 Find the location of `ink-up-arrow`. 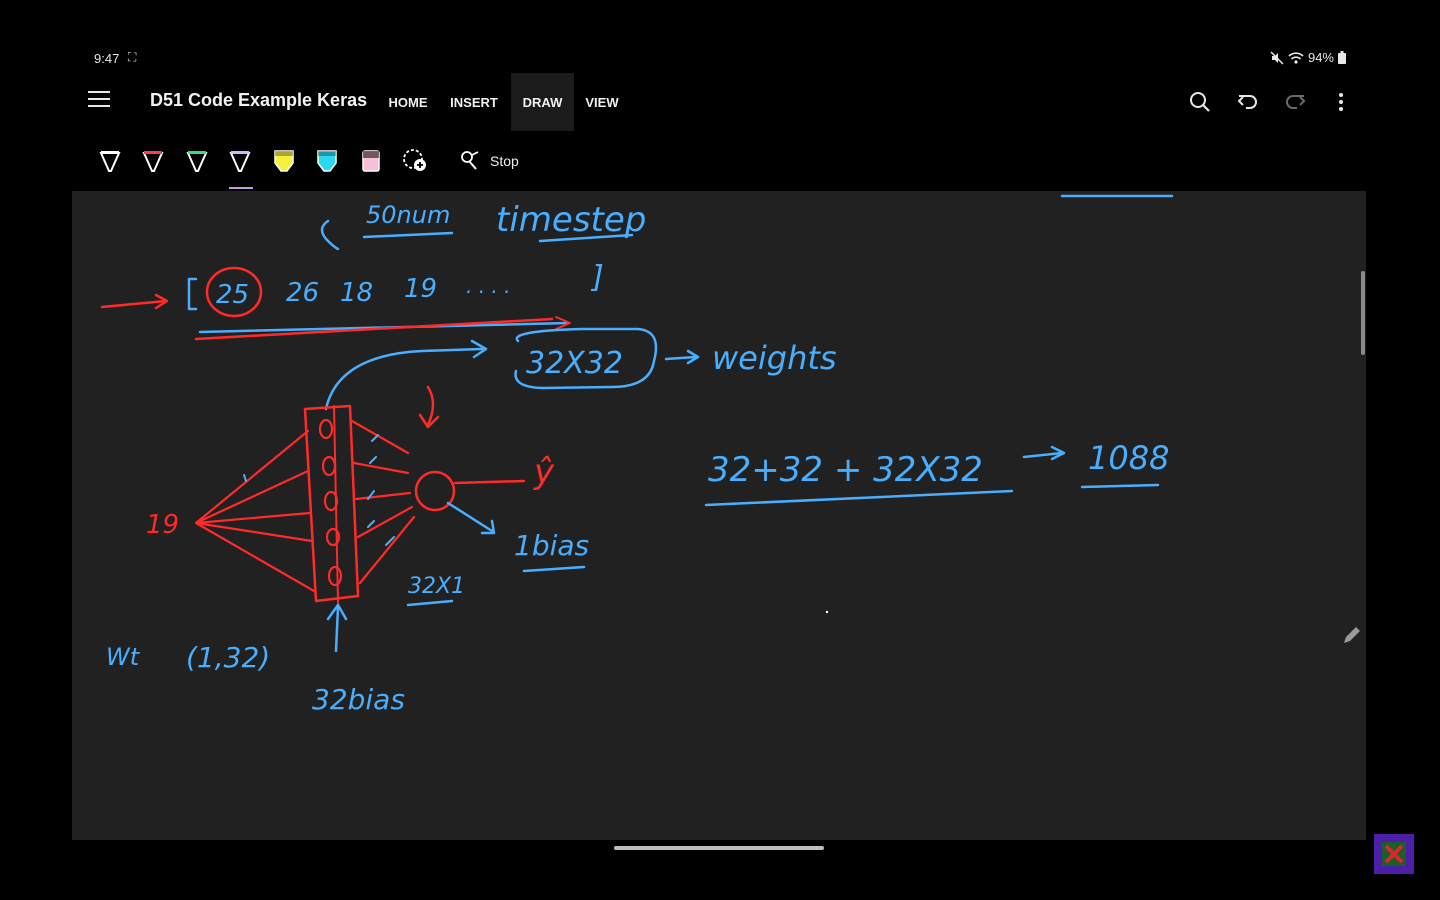

ink-up-arrow is located at coordinates (337, 629).